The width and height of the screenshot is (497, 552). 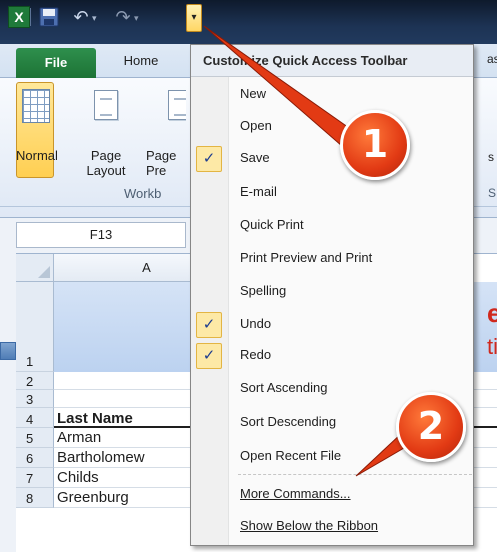 I want to click on callout-badge-2: 2, so click(x=431, y=427).